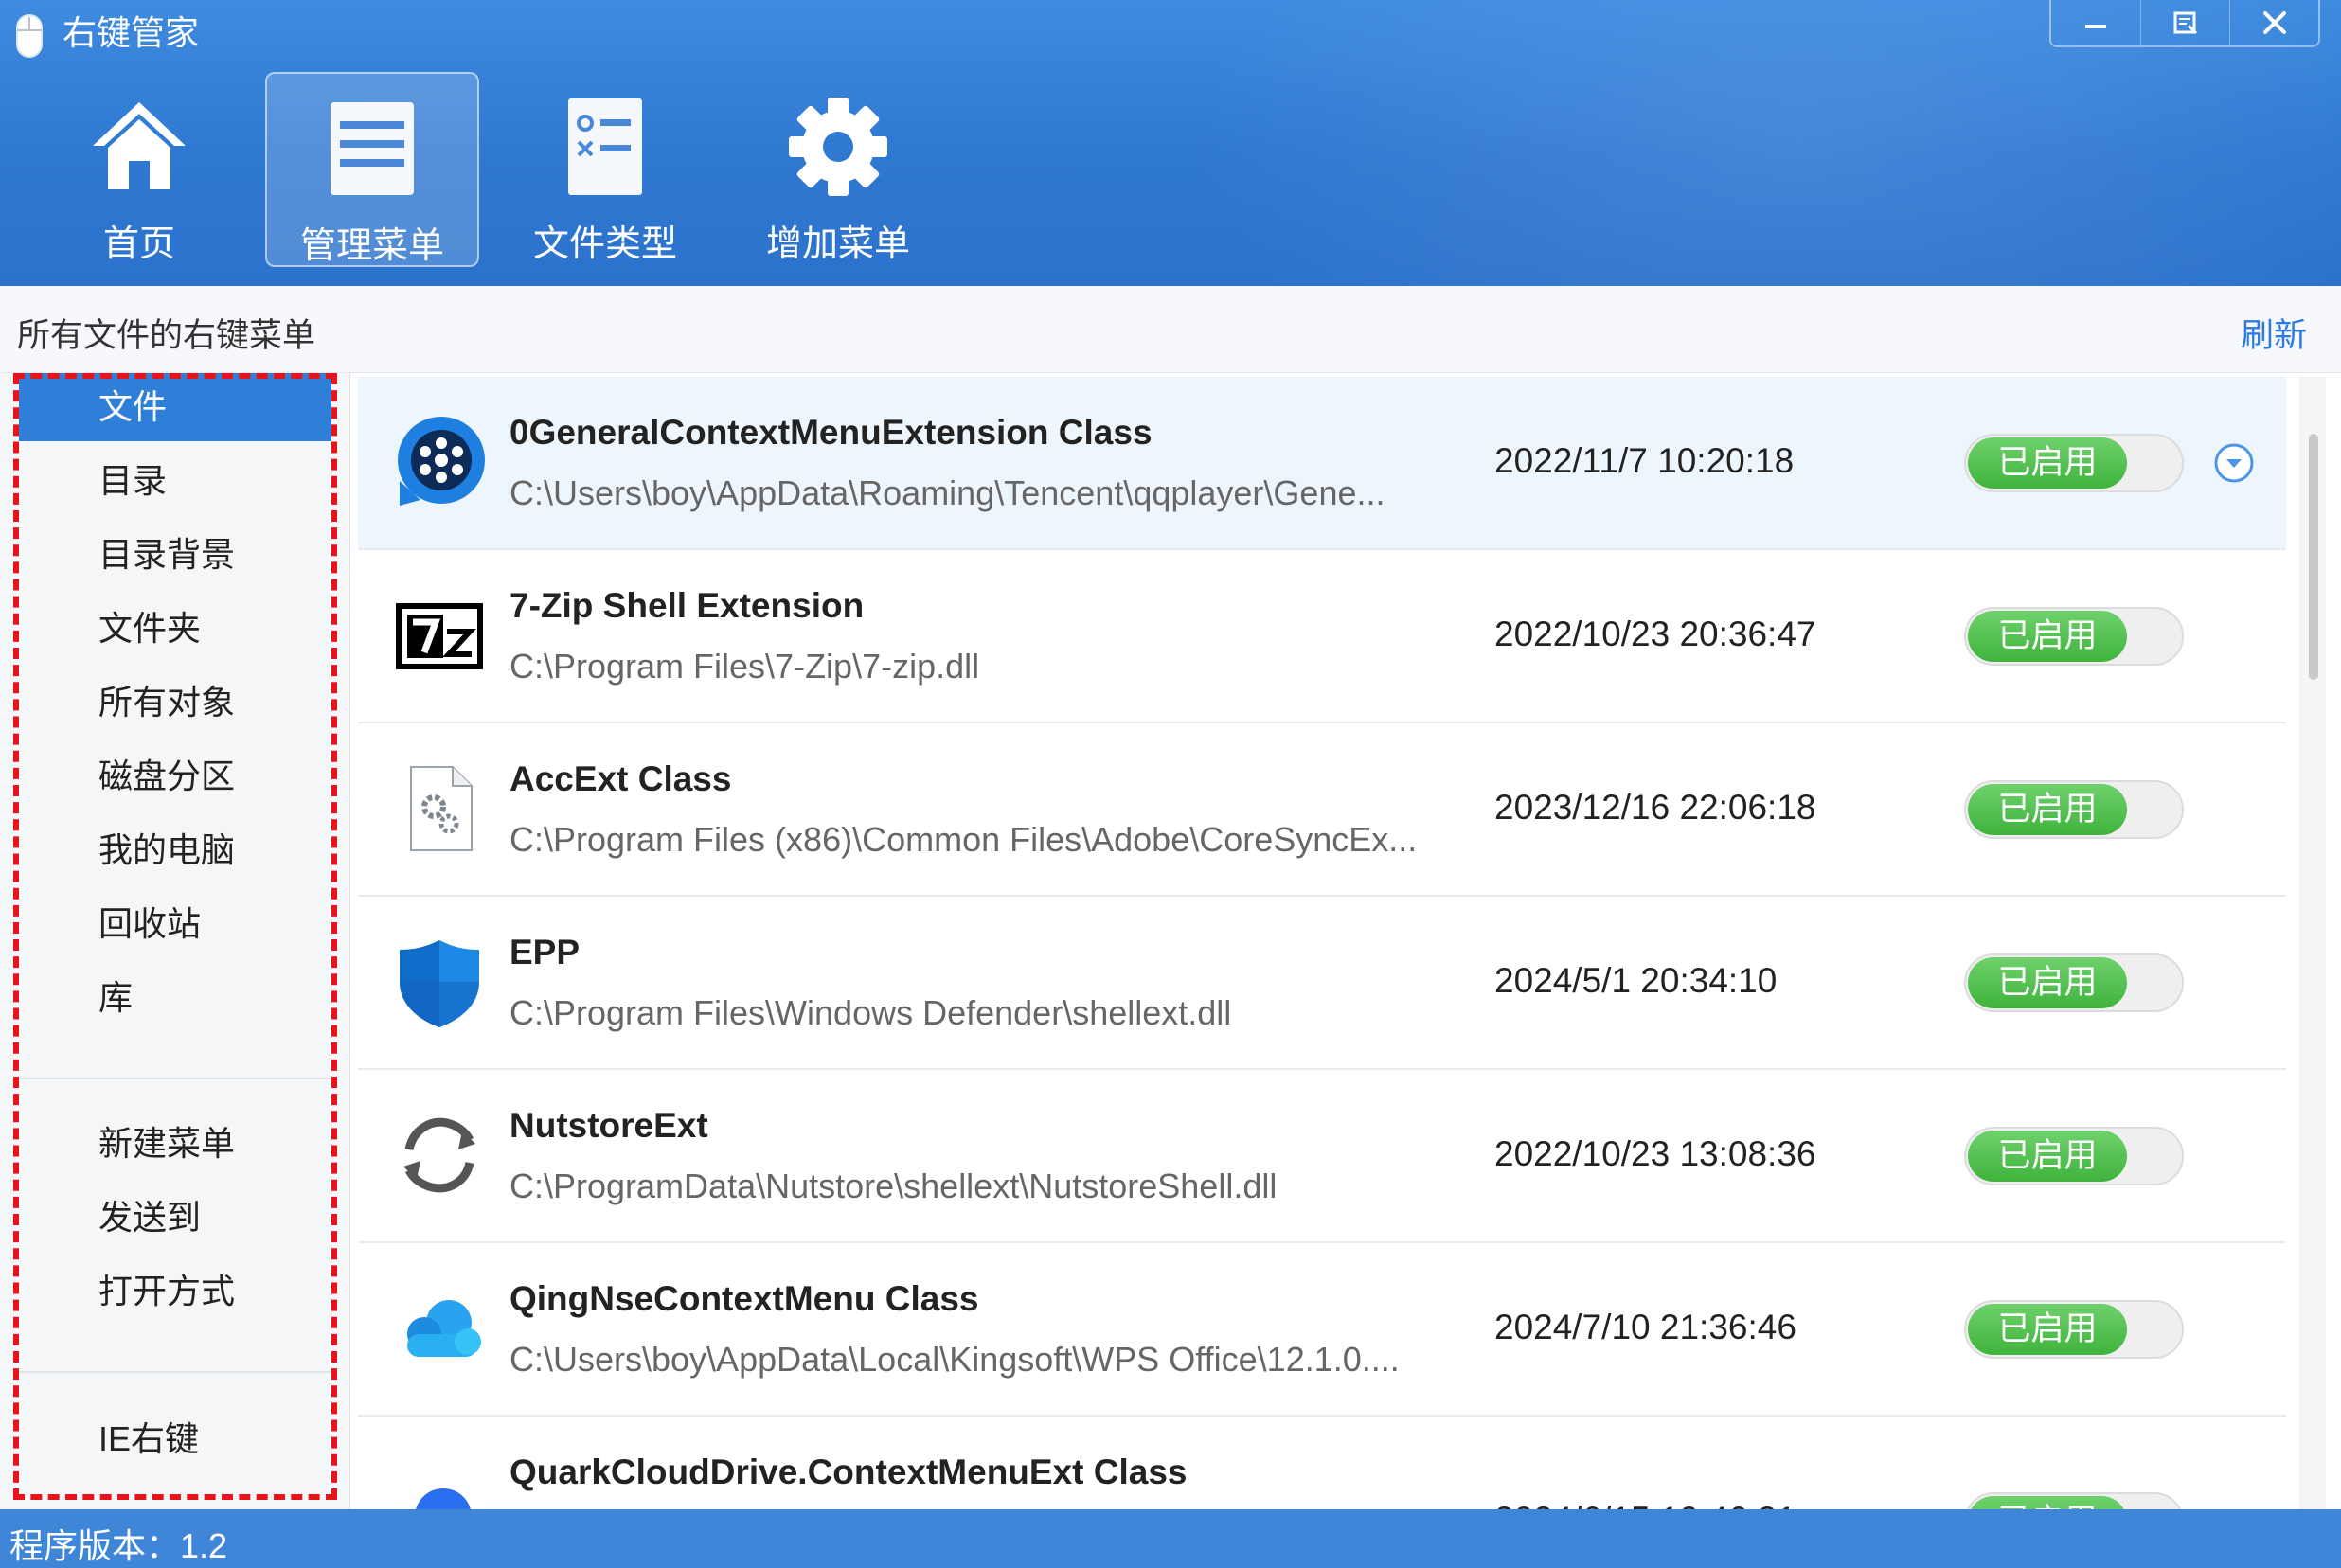 This screenshot has width=2341, height=1568. I want to click on restore-button, so click(2184, 22).